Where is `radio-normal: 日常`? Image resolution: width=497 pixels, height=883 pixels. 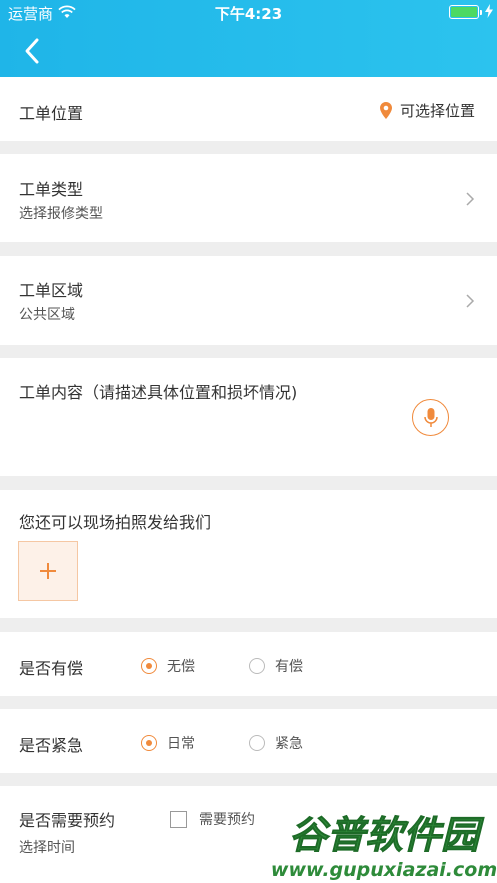 radio-normal: 日常 is located at coordinates (168, 743).